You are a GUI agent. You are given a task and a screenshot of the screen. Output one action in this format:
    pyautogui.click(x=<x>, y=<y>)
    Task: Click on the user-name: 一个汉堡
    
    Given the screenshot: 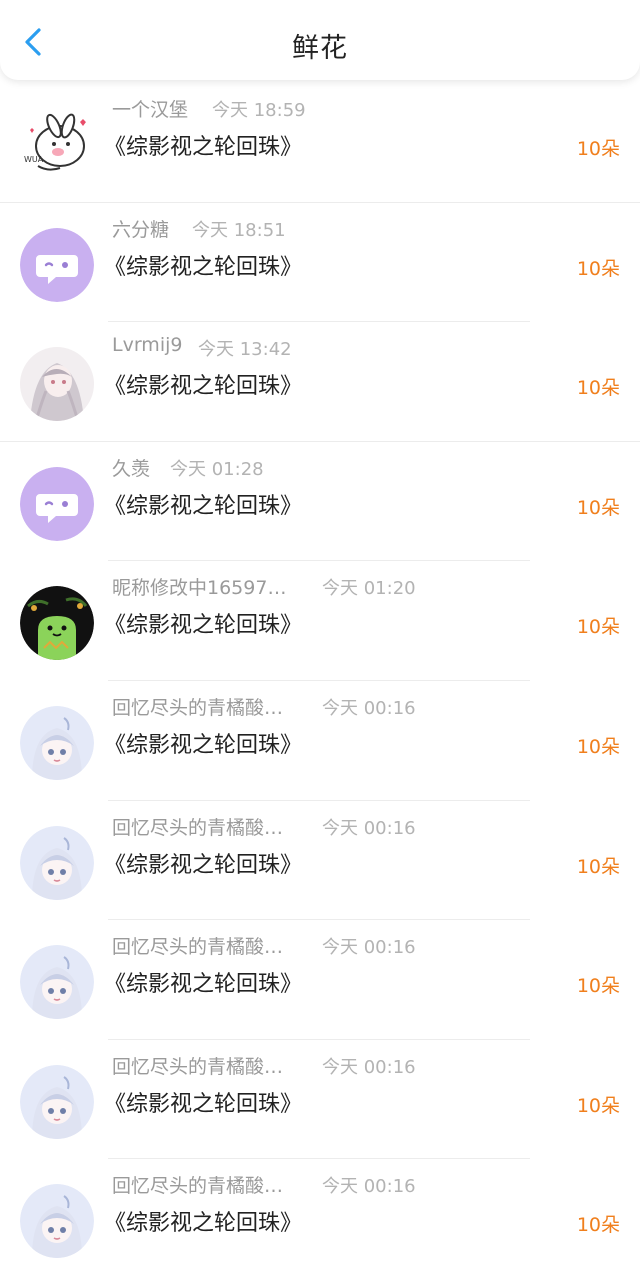 What is the action you would take?
    pyautogui.click(x=150, y=108)
    